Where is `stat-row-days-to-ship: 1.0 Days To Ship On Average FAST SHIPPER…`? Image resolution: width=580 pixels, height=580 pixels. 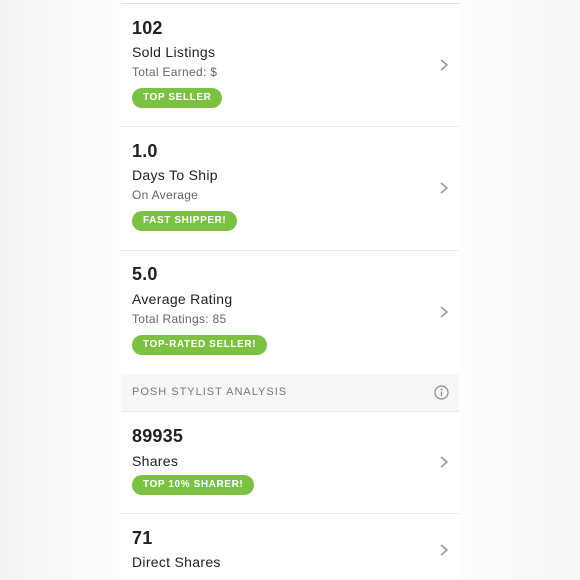 stat-row-days-to-ship: 1.0 Days To Ship On Average FAST SHIPPER… is located at coordinates (290, 189).